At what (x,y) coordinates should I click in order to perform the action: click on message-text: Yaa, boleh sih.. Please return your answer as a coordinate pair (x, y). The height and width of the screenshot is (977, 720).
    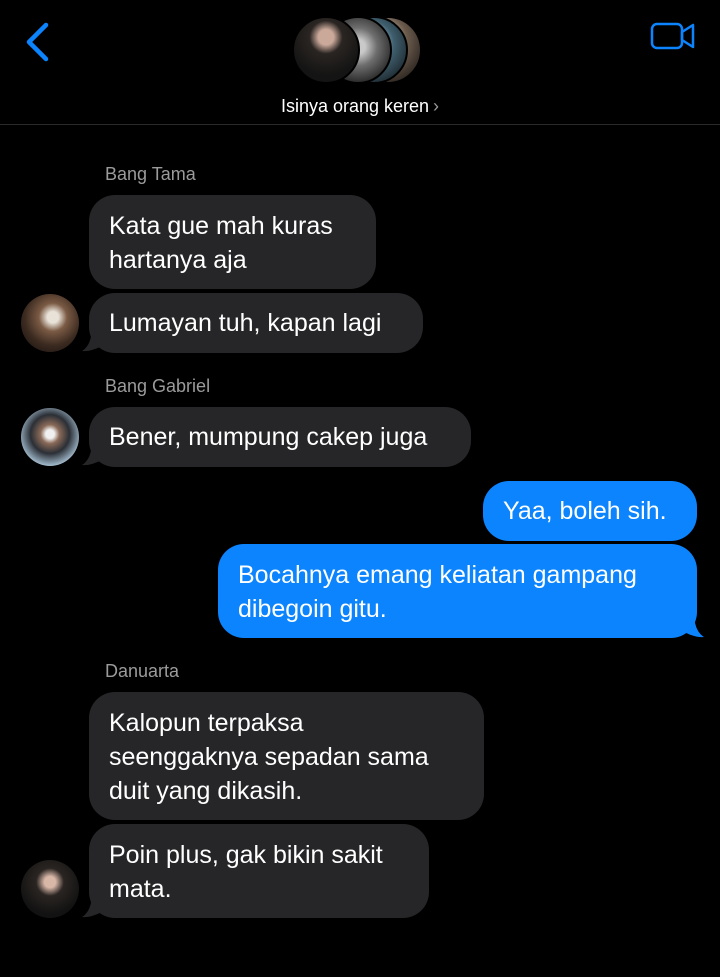
    Looking at the image, I should click on (585, 511).